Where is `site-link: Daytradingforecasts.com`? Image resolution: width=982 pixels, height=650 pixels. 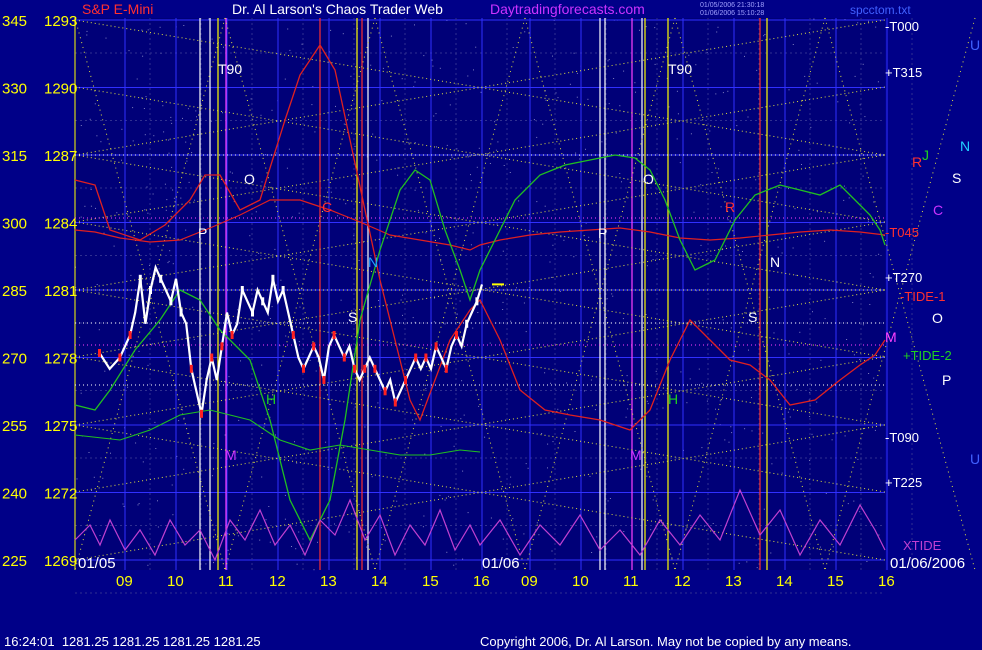 site-link: Daytradingforecasts.com is located at coordinates (567, 9).